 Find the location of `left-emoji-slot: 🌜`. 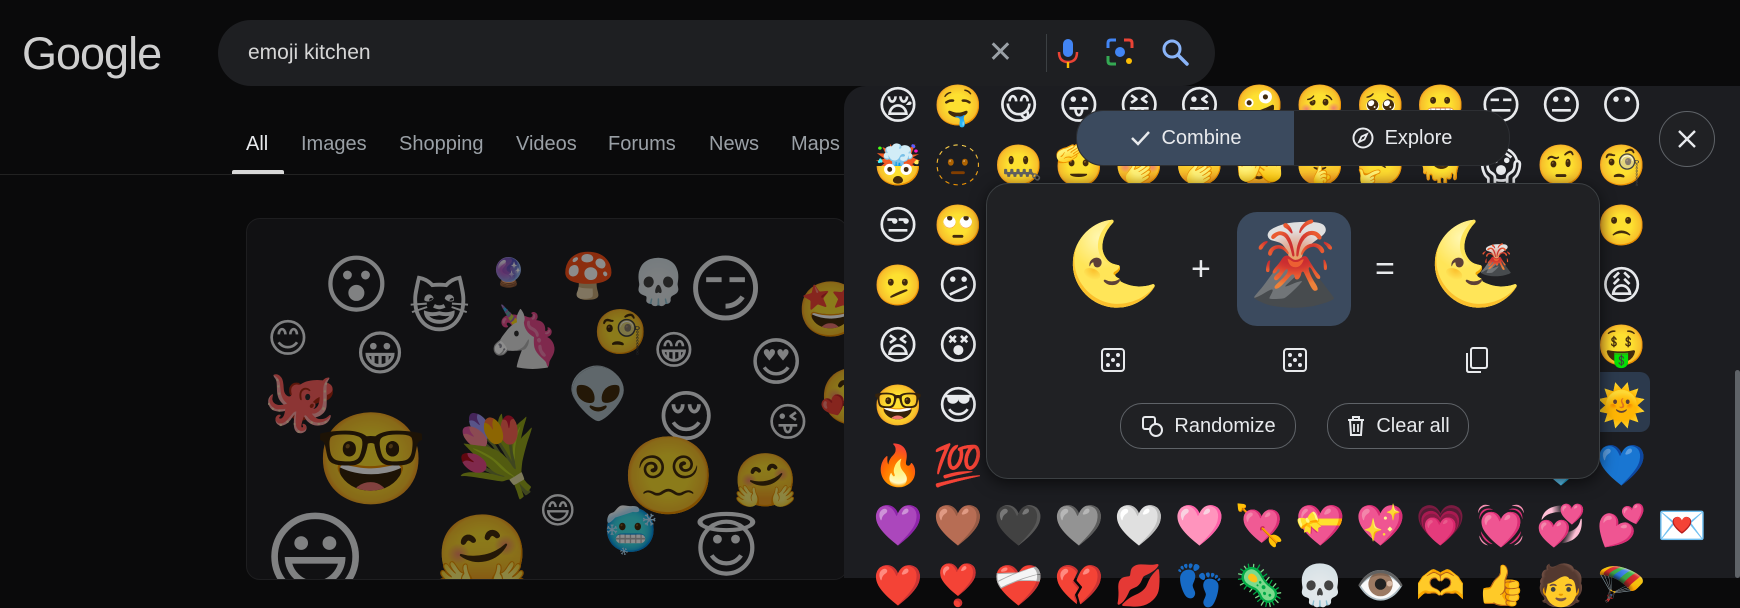

left-emoji-slot: 🌜 is located at coordinates (1114, 264).